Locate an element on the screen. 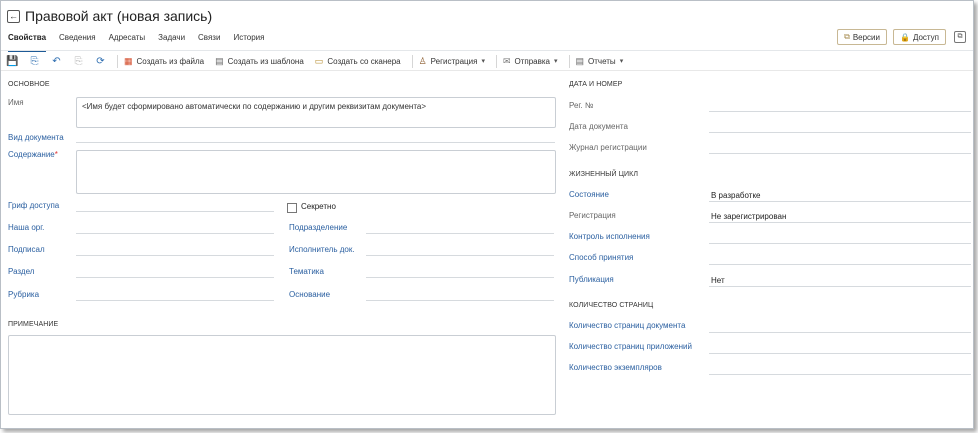 Image resolution: width=978 pixels, height=433 pixels. app-pages-field is located at coordinates (840, 353).